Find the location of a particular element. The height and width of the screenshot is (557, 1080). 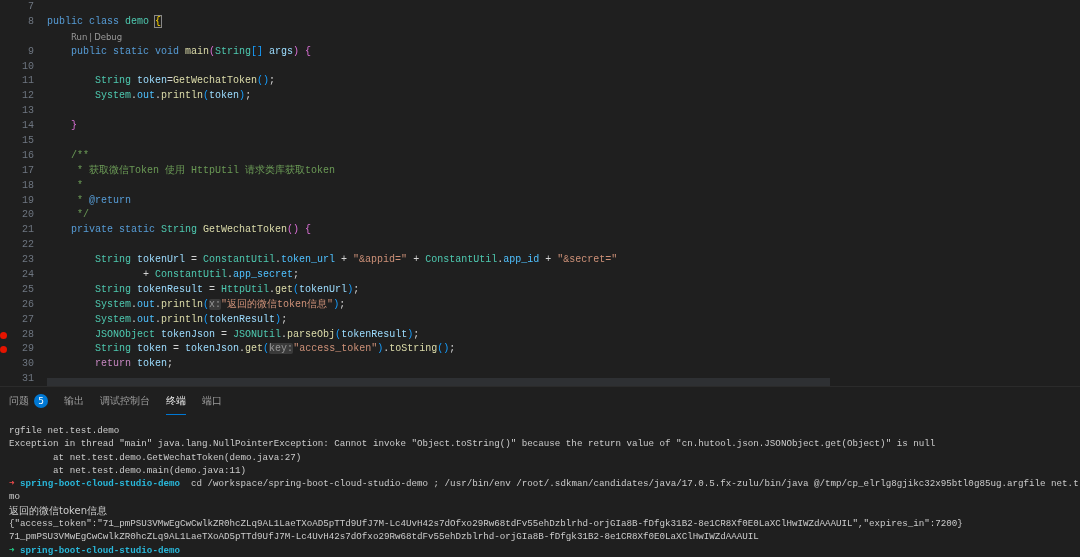

code-line: System.out.println(x:"返回的微信token信息"); is located at coordinates (220, 304).